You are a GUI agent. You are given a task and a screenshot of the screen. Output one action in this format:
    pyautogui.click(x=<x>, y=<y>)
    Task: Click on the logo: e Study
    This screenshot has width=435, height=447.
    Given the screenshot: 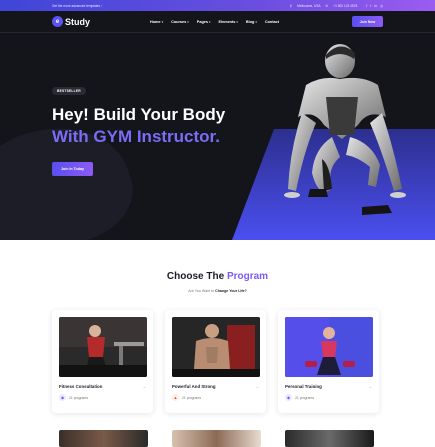 What is the action you would take?
    pyautogui.click(x=101, y=21)
    